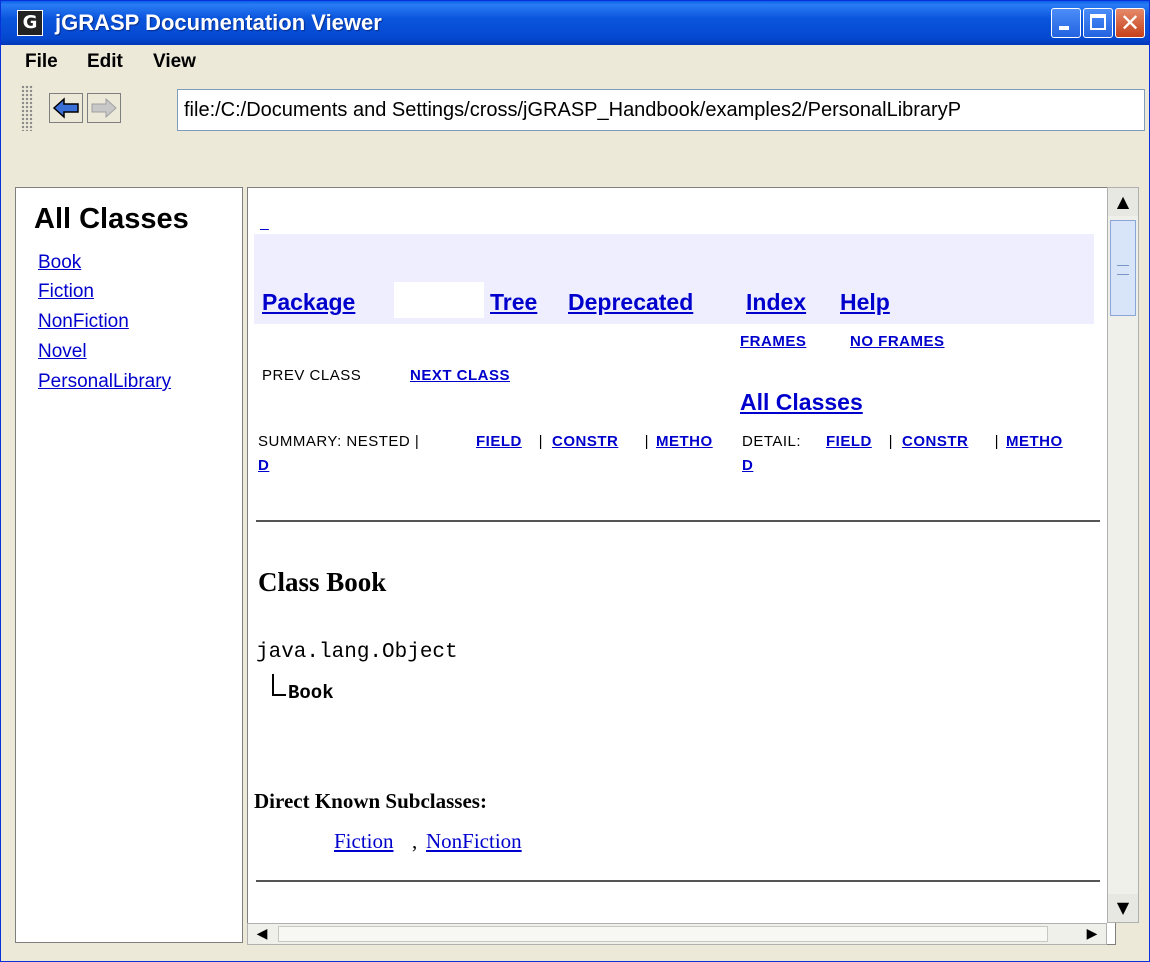  What do you see at coordinates (575, 23) in the screenshot?
I see `title-bar: G jGRASP Documentation Viewer ✕` at bounding box center [575, 23].